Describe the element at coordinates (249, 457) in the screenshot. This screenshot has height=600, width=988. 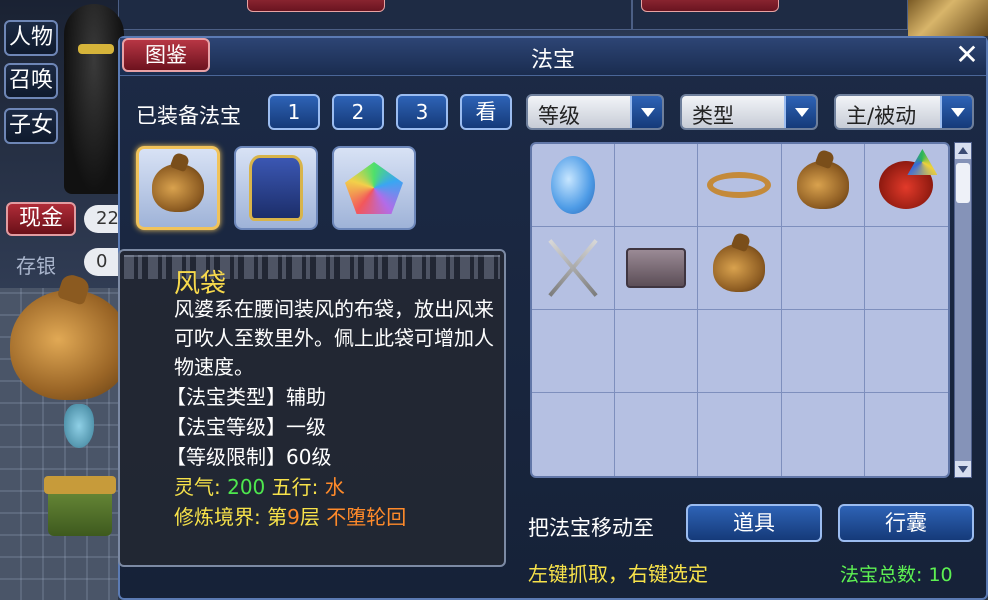
I see `tooltip-level-limit: 【等级限制】60级` at that location.